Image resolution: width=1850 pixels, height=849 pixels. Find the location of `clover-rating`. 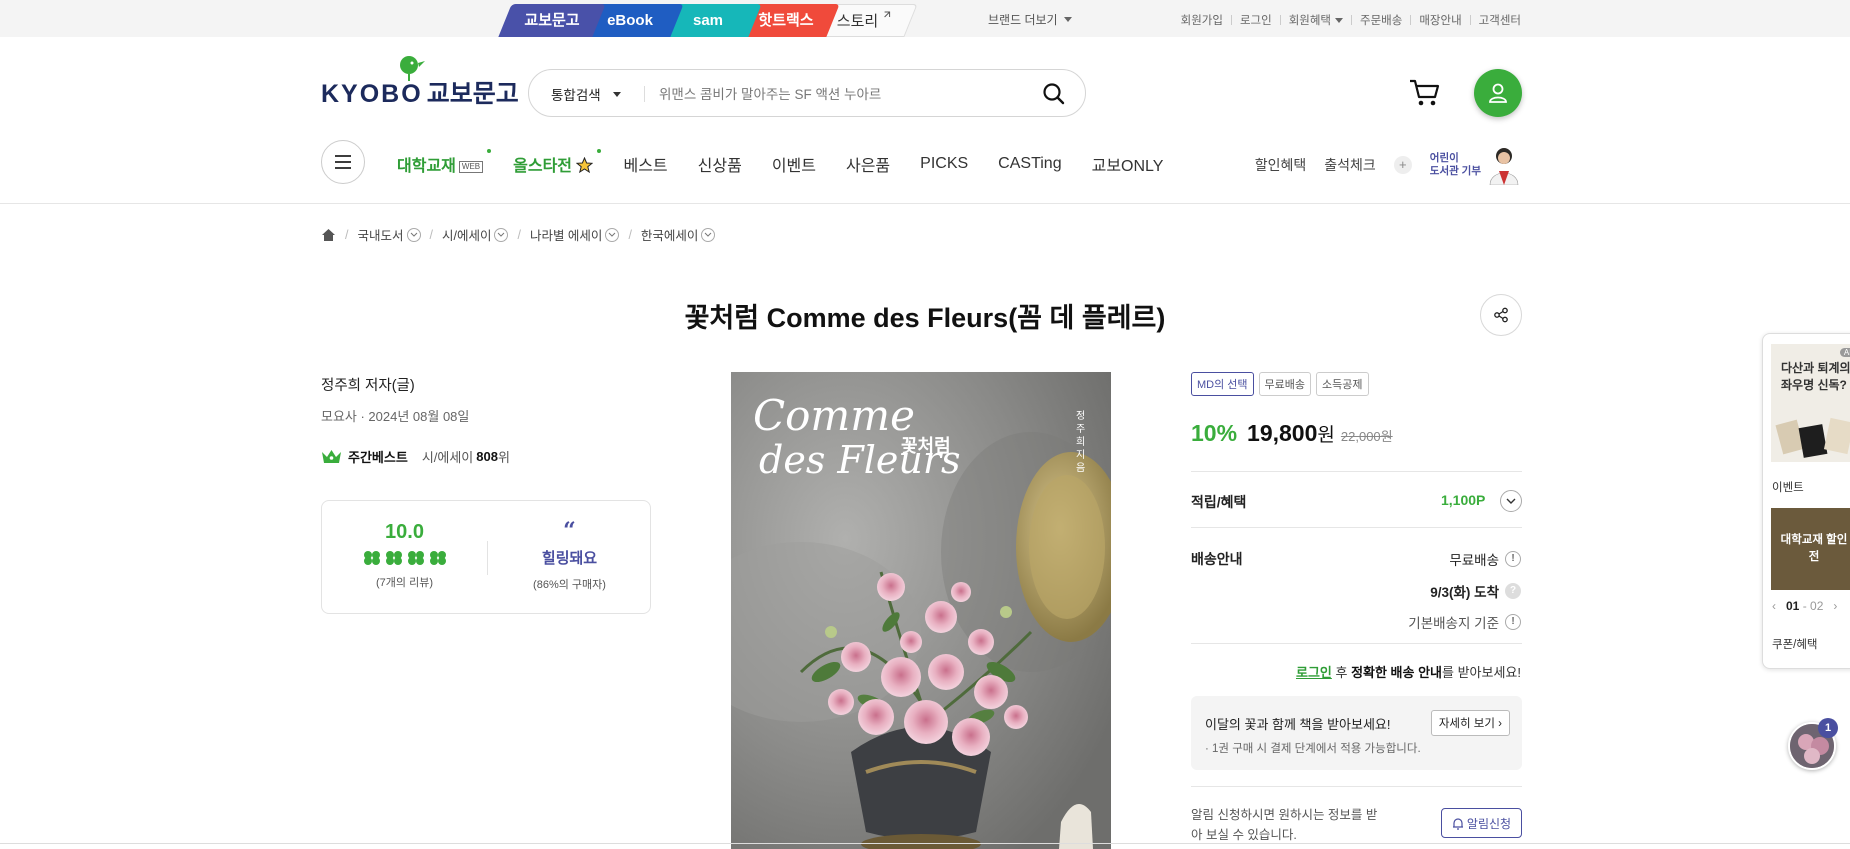

clover-rating is located at coordinates (404, 558).